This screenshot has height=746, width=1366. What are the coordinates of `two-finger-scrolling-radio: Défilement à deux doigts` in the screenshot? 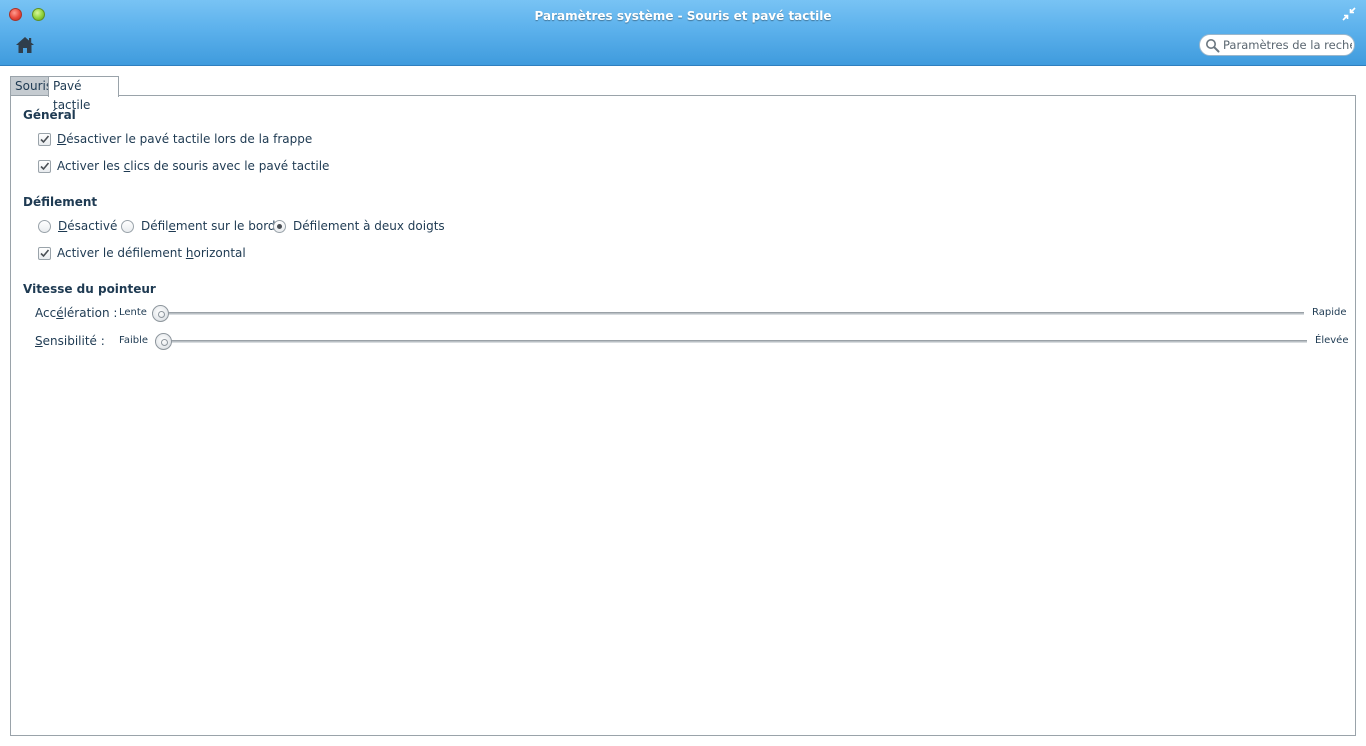 It's located at (359, 226).